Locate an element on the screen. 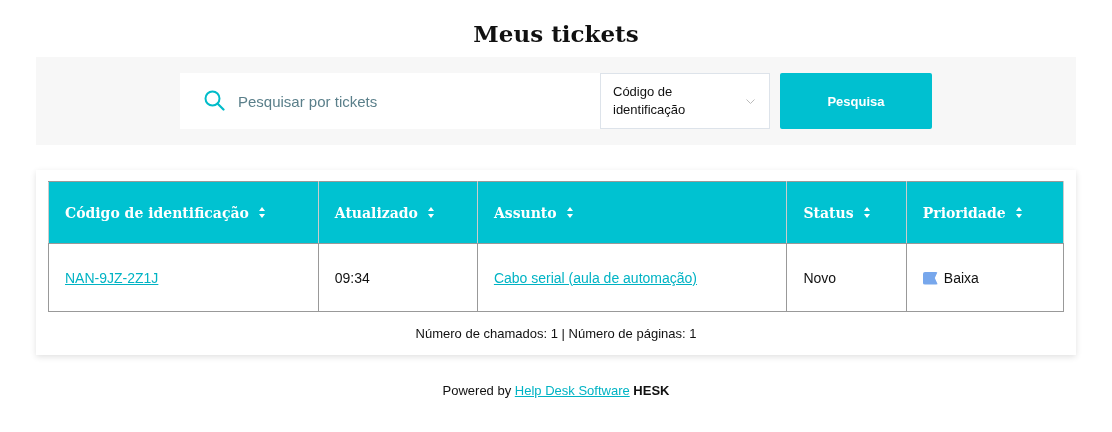 Image resolution: width=1112 pixels, height=432 pixels. summary-text: Número de chamados: 1 | Número de páginas: 1 is located at coordinates (556, 333).